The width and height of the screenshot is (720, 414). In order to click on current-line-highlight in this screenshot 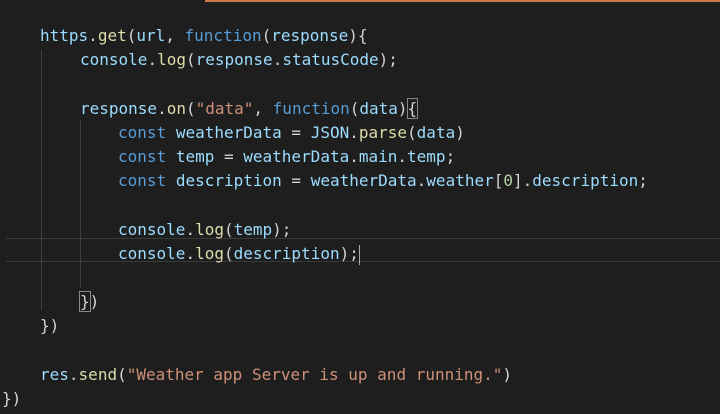, I will do `click(363, 250)`.